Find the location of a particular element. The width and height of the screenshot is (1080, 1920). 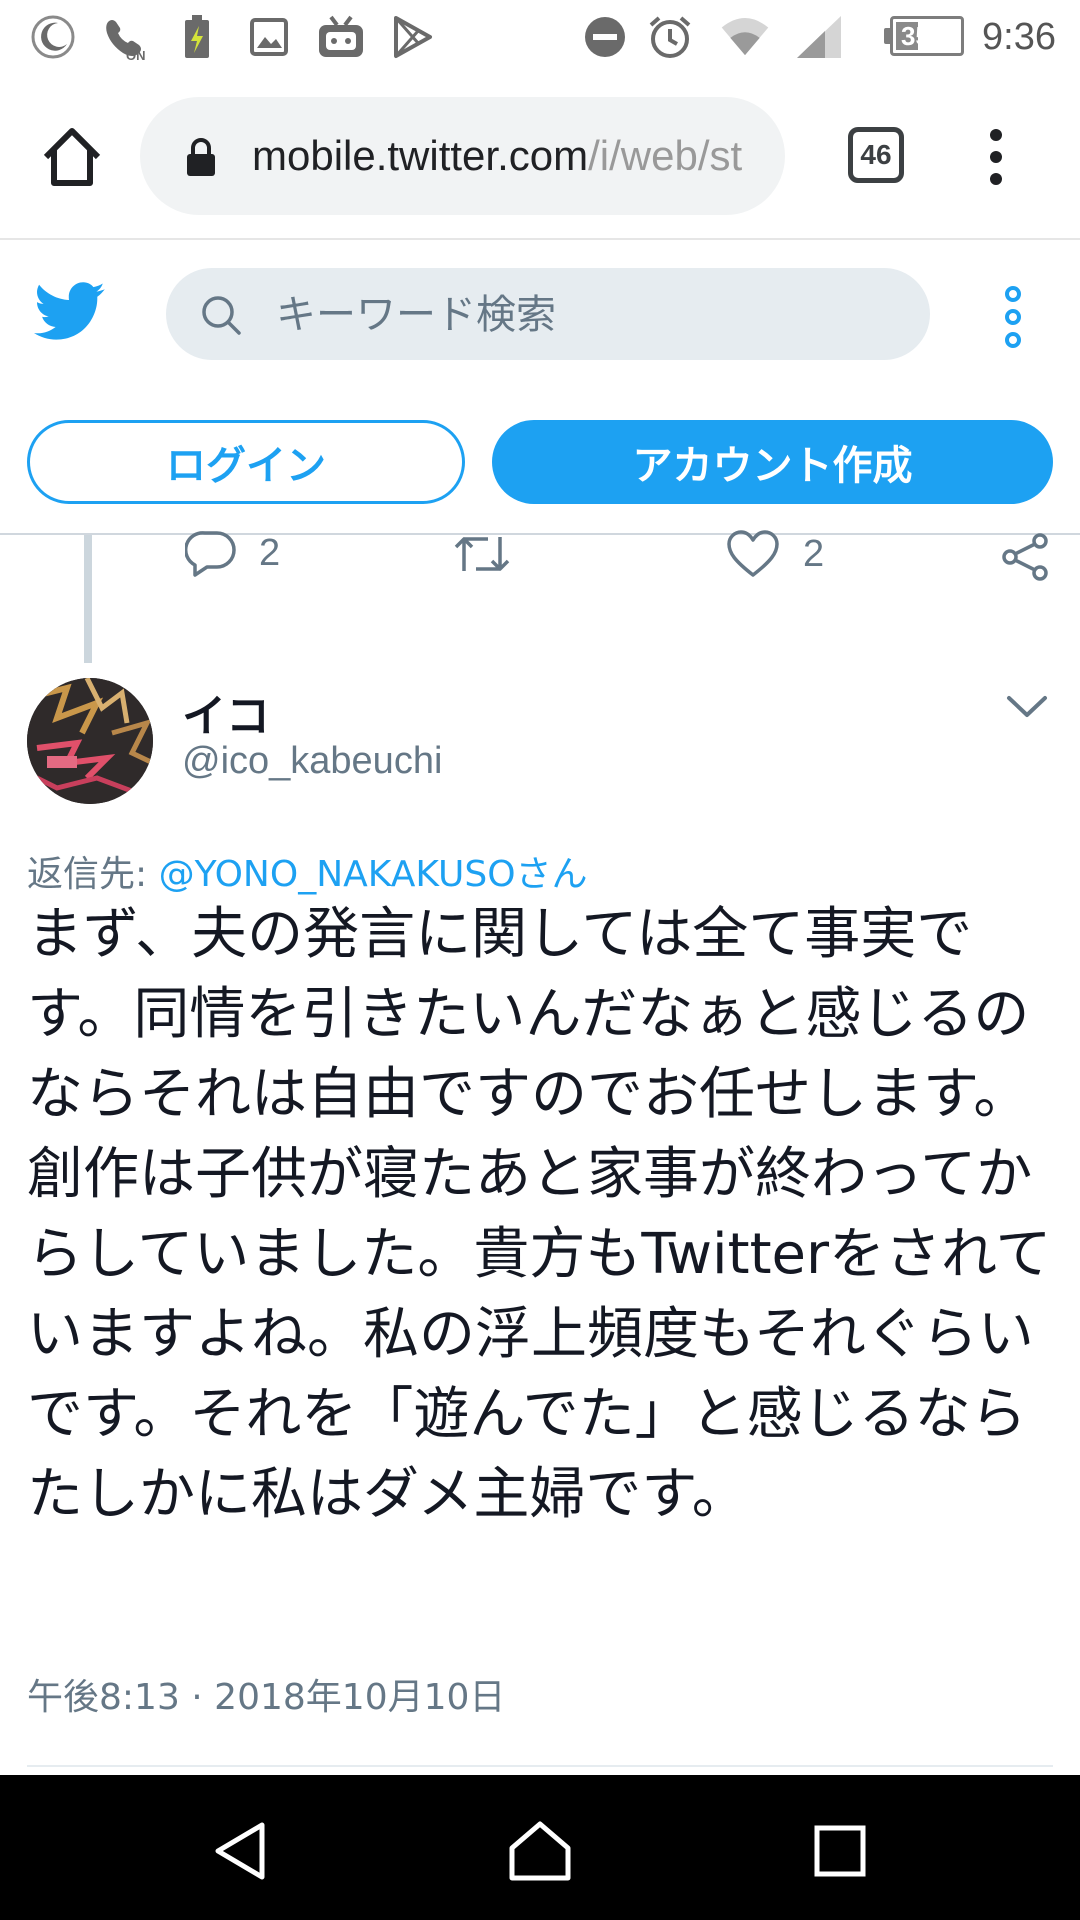

browser-toolbar: mobile.twitter.com/i/web/st 46 is located at coordinates (540, 157).